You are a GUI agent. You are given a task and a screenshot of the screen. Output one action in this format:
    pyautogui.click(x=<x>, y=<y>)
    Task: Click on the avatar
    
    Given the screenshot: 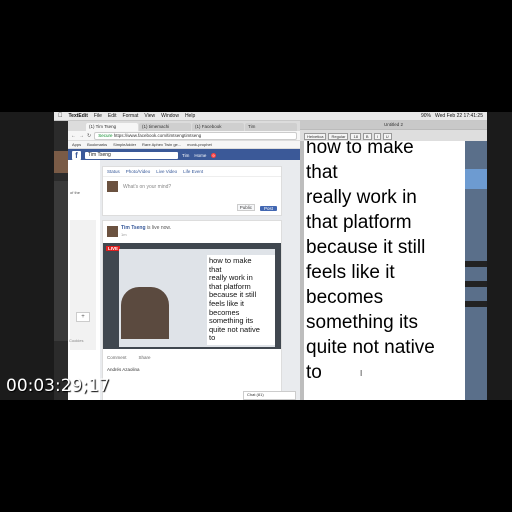 What is the action you would take?
    pyautogui.click(x=112, y=186)
    